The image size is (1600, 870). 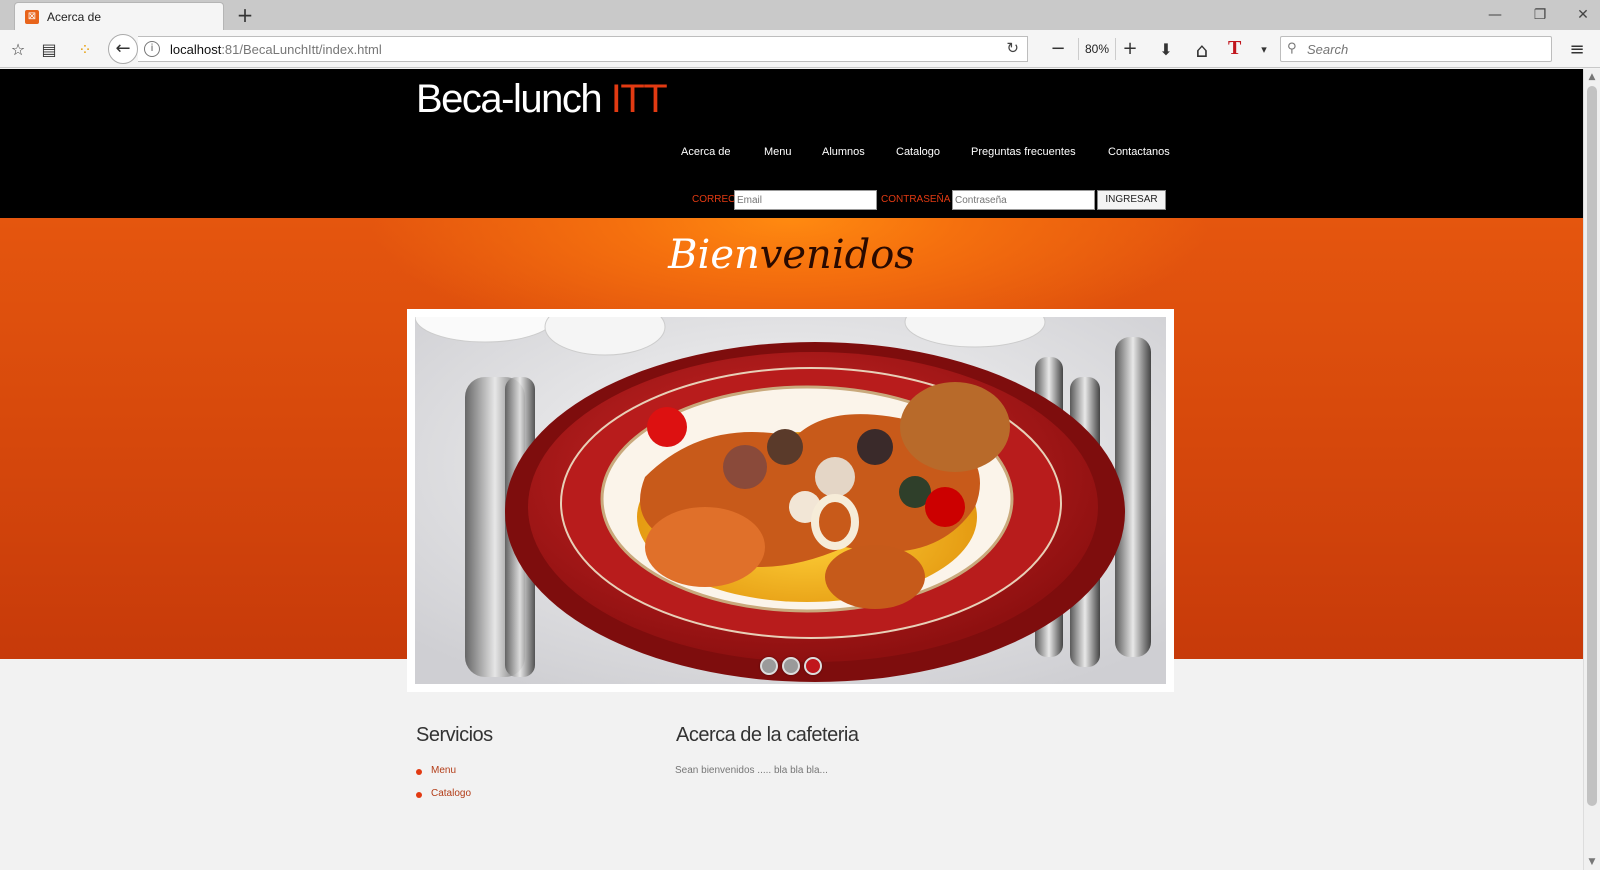 I want to click on welcome-heading-light: Bien, so click(x=714, y=255).